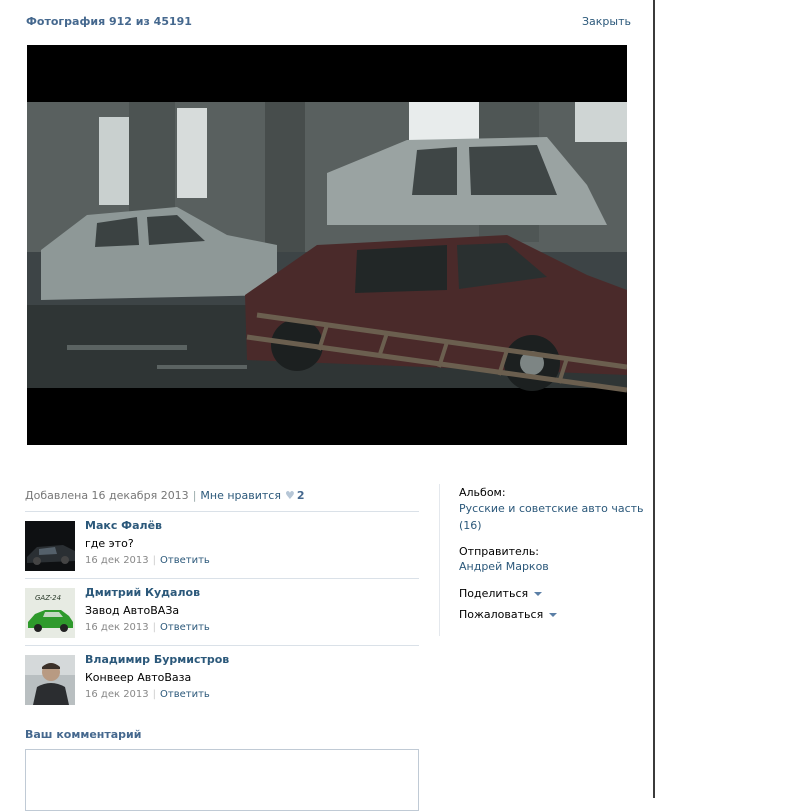 The height and width of the screenshot is (811, 793). What do you see at coordinates (109, 543) in the screenshot?
I see `comment-text: где это?` at bounding box center [109, 543].